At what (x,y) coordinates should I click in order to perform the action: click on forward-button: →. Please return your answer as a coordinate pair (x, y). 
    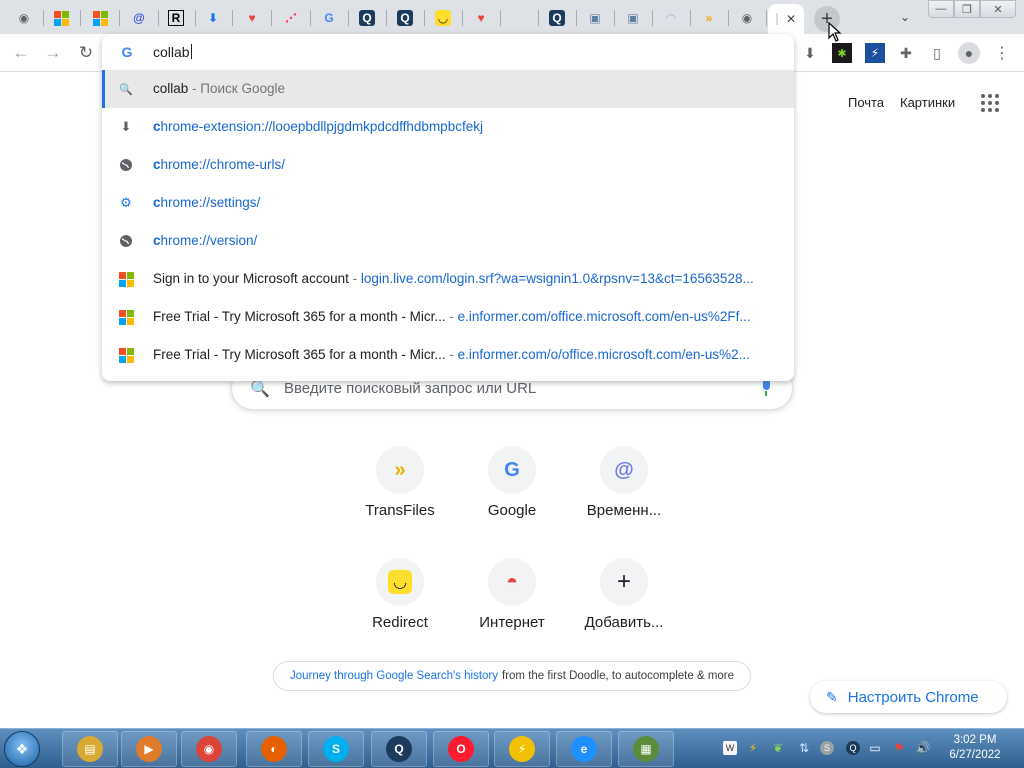
    Looking at the image, I should click on (53, 53).